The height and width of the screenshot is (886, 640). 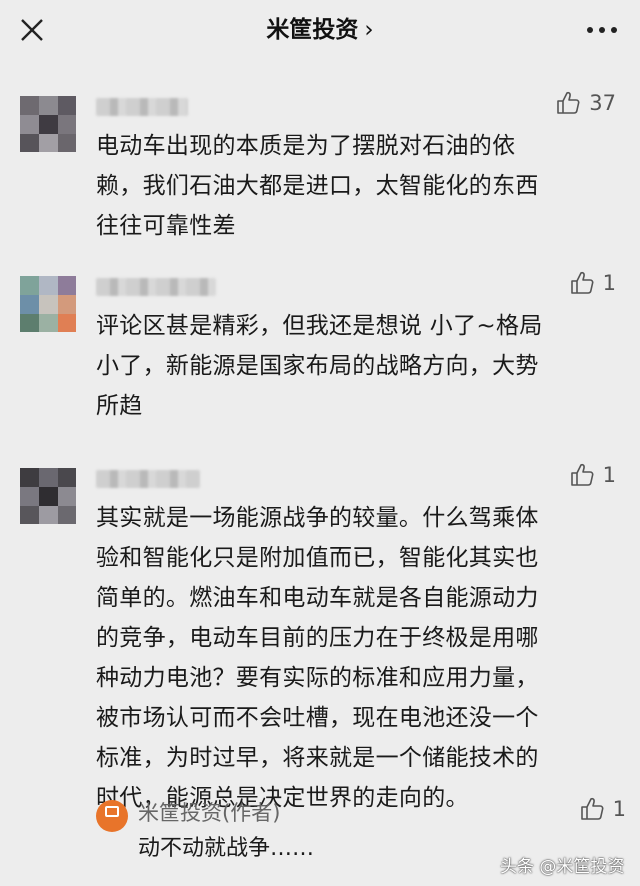 What do you see at coordinates (319, 326) in the screenshot?
I see `comment-line: 评论区甚是精彩，但我还是想说 小了~格局` at bounding box center [319, 326].